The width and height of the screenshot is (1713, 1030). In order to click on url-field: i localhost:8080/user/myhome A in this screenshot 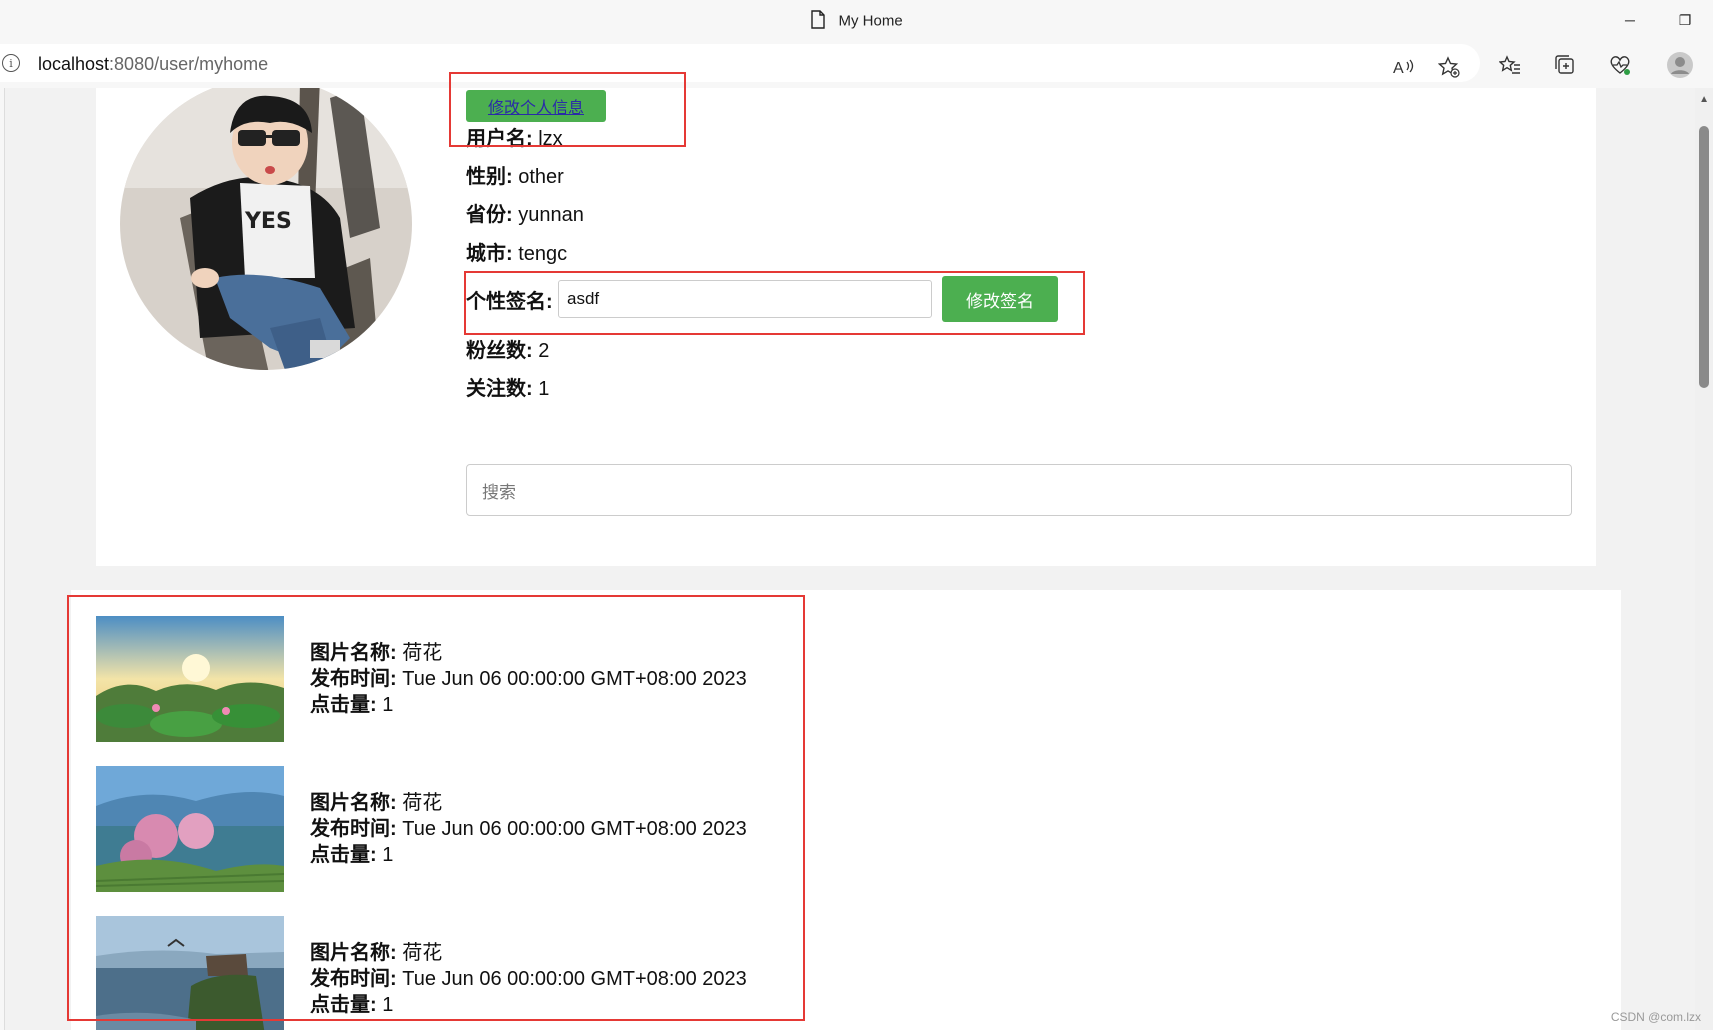, I will do `click(740, 63)`.